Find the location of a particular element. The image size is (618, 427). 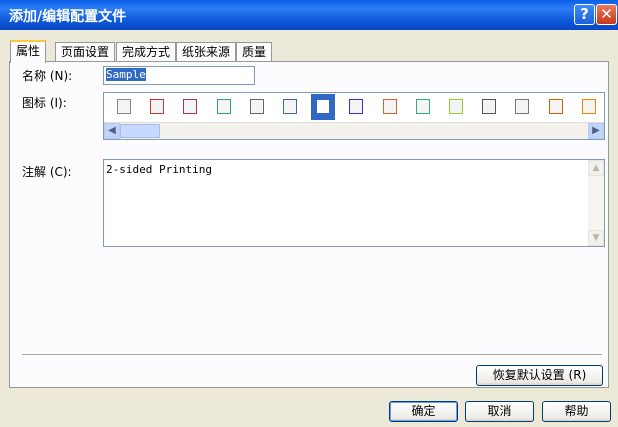

close-icon: ✕ is located at coordinates (606, 14).